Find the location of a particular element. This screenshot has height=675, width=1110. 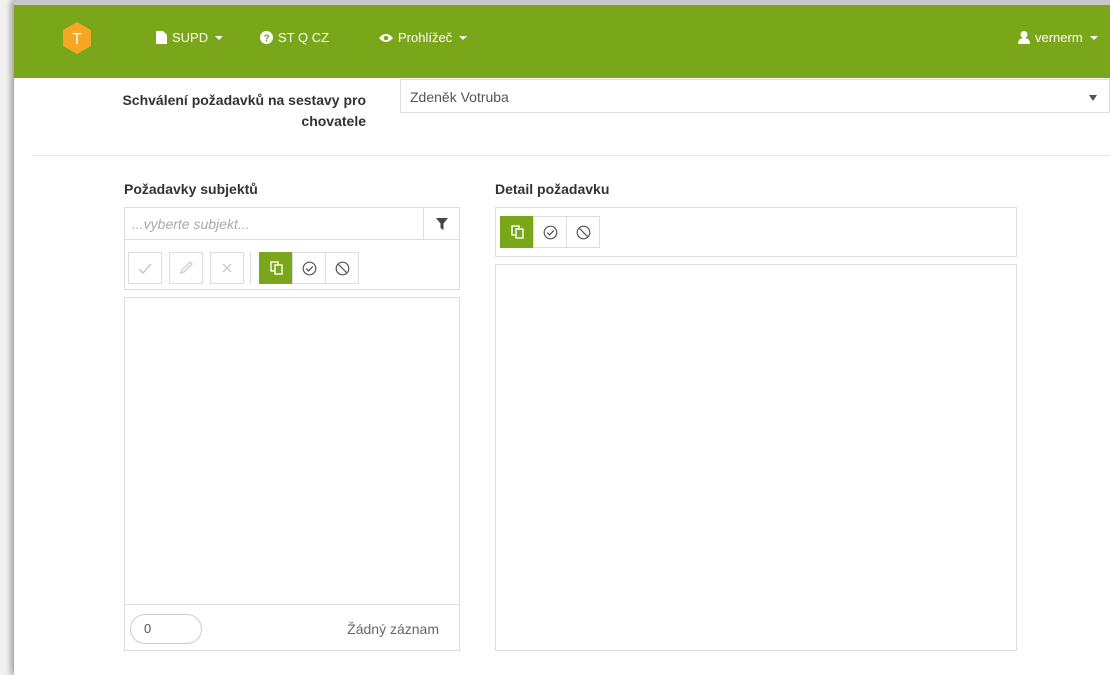

nav-stq-link: ? ST Q CZ is located at coordinates (294, 37).